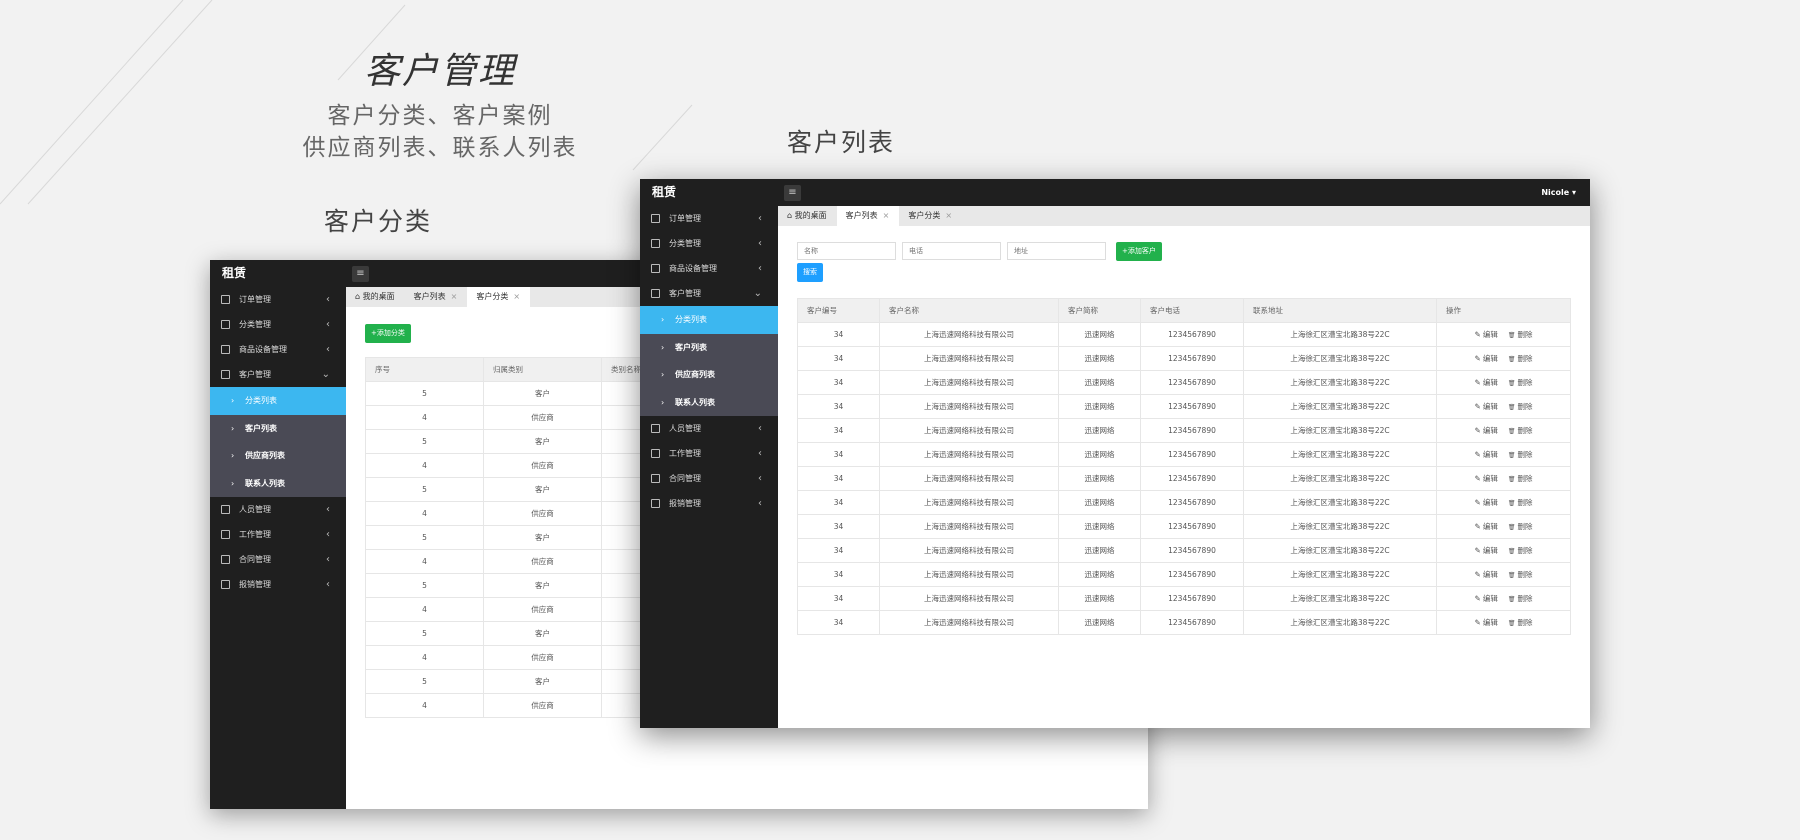 This screenshot has width=1800, height=840. I want to click on column-header: 客户编号, so click(838, 310).